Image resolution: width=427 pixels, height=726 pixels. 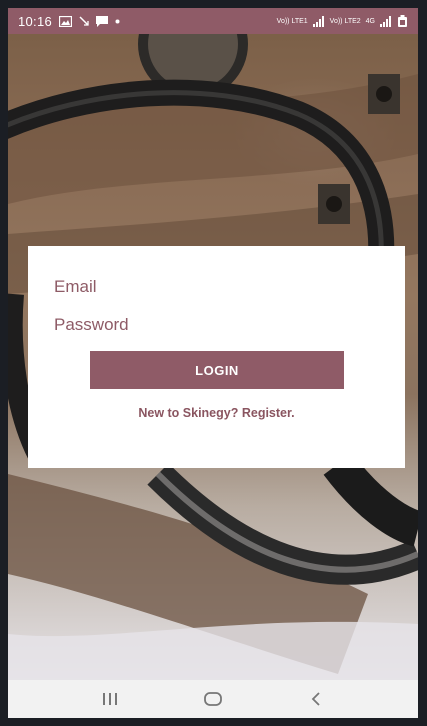 I want to click on status-left: 10:16, so click(x=69, y=21).